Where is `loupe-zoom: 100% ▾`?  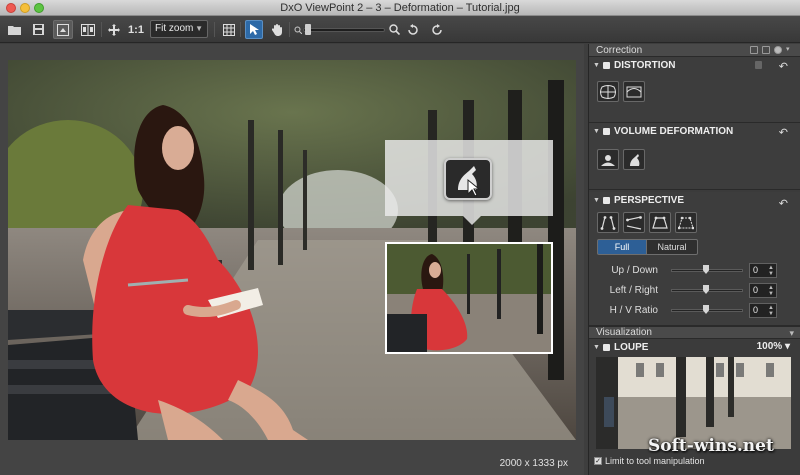 loupe-zoom: 100% ▾ is located at coordinates (773, 346).